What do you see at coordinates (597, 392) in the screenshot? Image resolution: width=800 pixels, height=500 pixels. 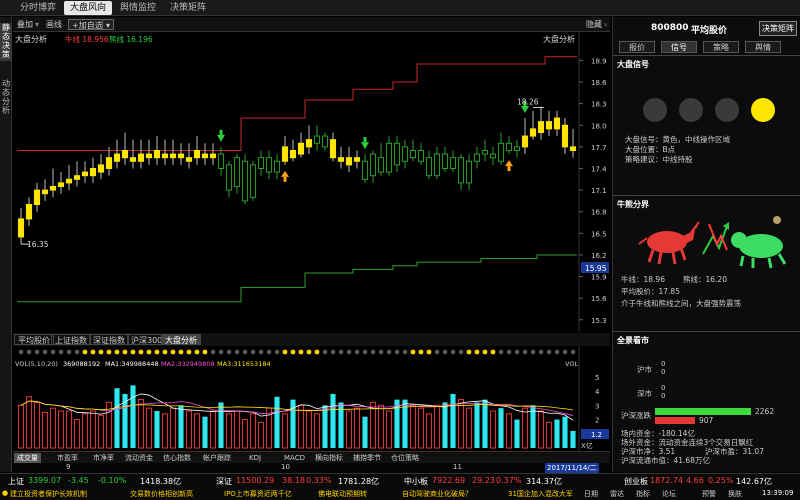 I see `vol-y-tick-label: 4` at bounding box center [597, 392].